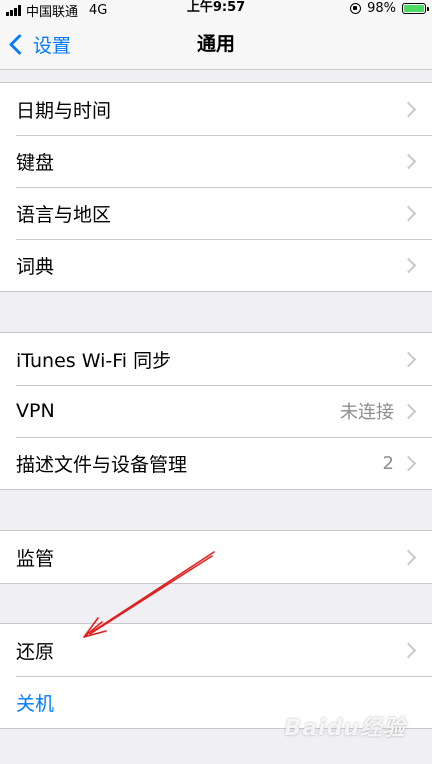 This screenshot has height=764, width=432. I want to click on row-label: iTunes Wi-Fi 同步, so click(94, 360).